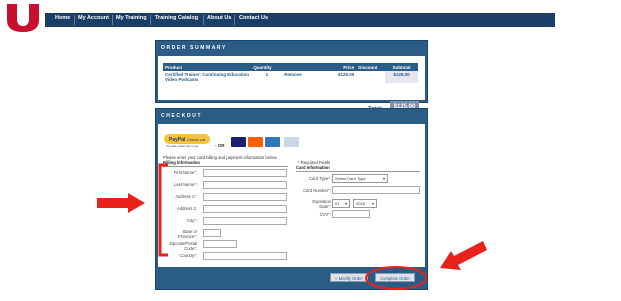 This screenshot has width=621, height=301. Describe the element at coordinates (177, 140) in the screenshot. I see `paypal-label: PayPal` at that location.